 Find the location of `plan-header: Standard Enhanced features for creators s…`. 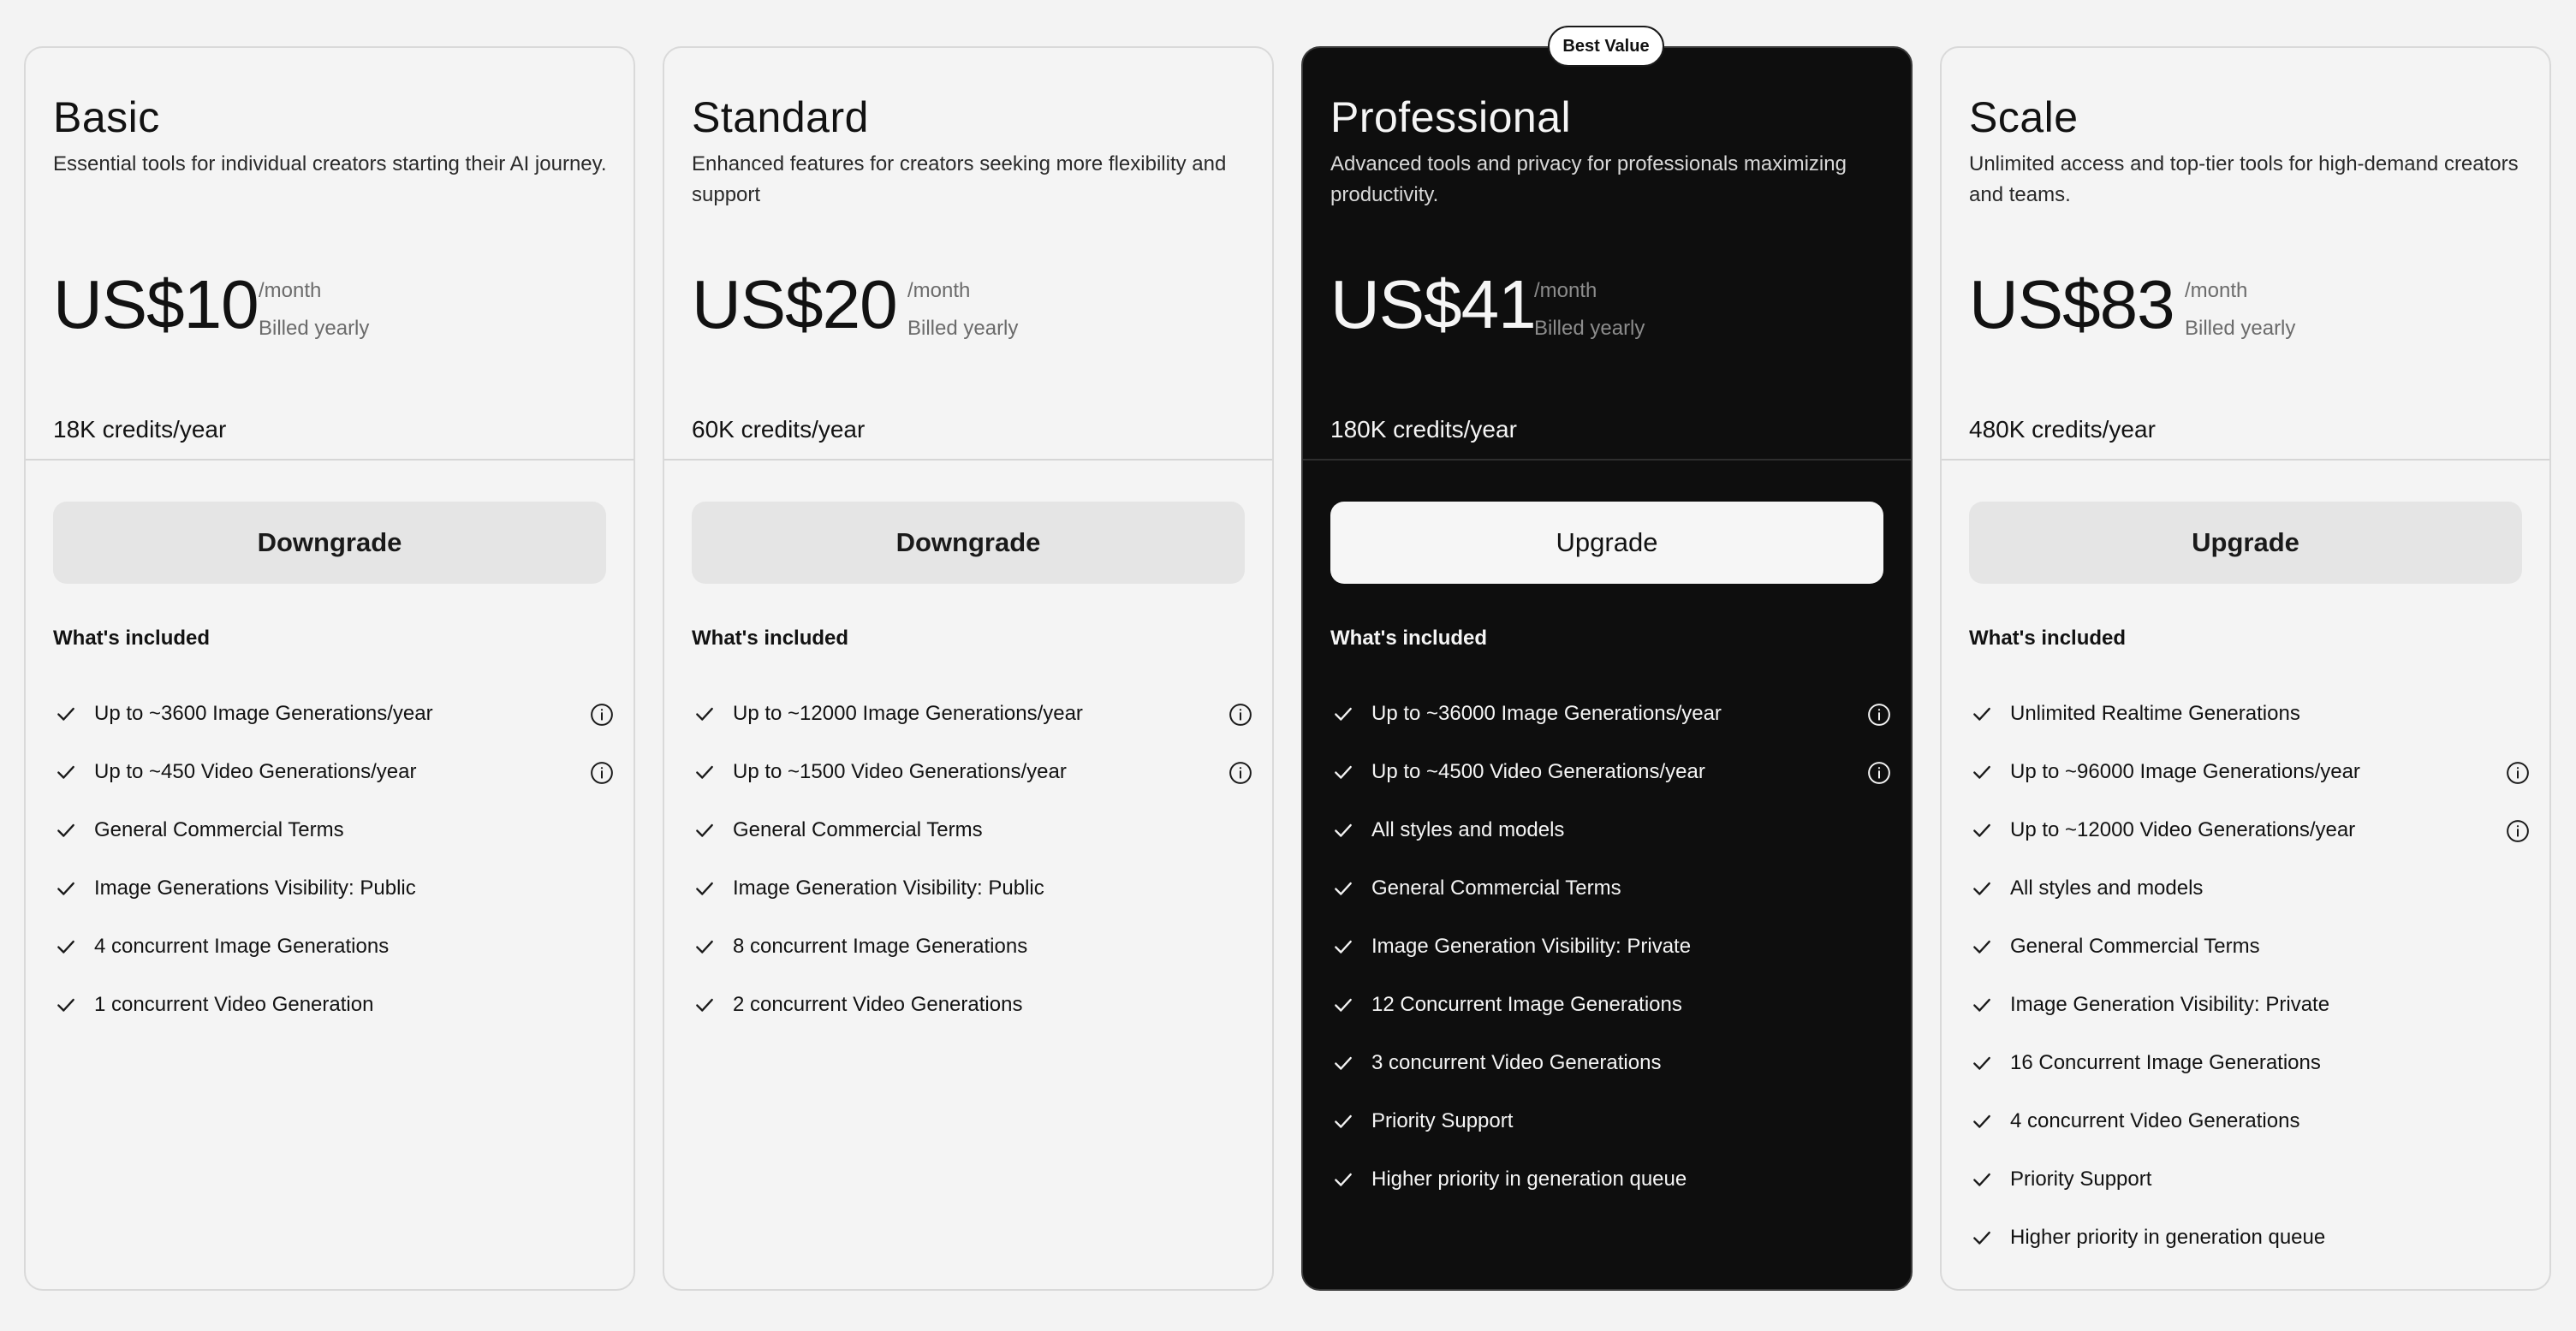

plan-header: Standard Enhanced features for creators s… is located at coordinates (968, 253).